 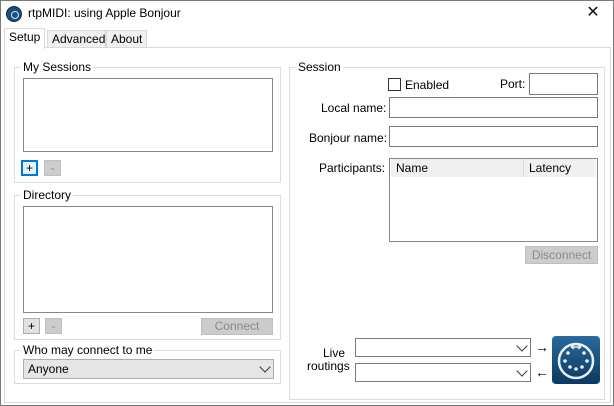 What do you see at coordinates (14, 14) in the screenshot?
I see `rtpmidi-app-icon` at bounding box center [14, 14].